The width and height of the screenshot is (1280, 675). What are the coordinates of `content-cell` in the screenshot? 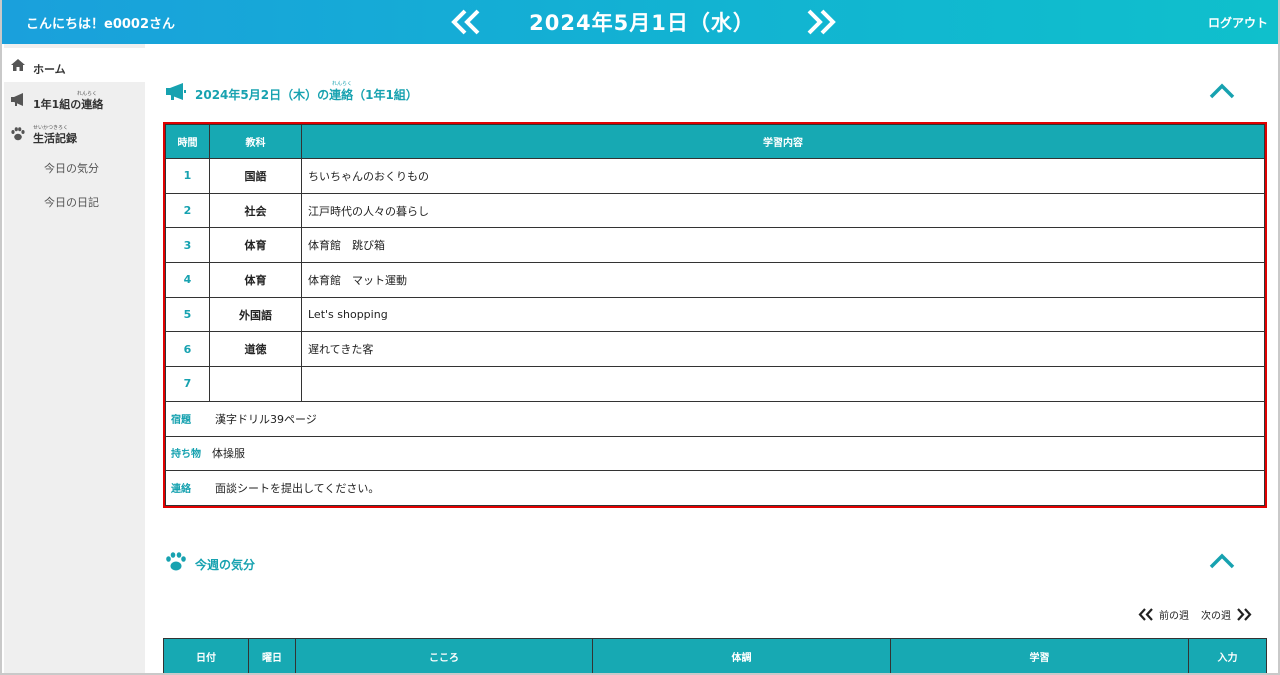 It's located at (783, 384).